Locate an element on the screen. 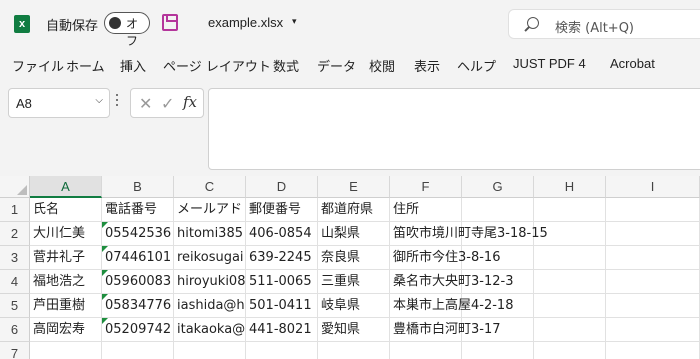  column-header-h: H is located at coordinates (570, 187).